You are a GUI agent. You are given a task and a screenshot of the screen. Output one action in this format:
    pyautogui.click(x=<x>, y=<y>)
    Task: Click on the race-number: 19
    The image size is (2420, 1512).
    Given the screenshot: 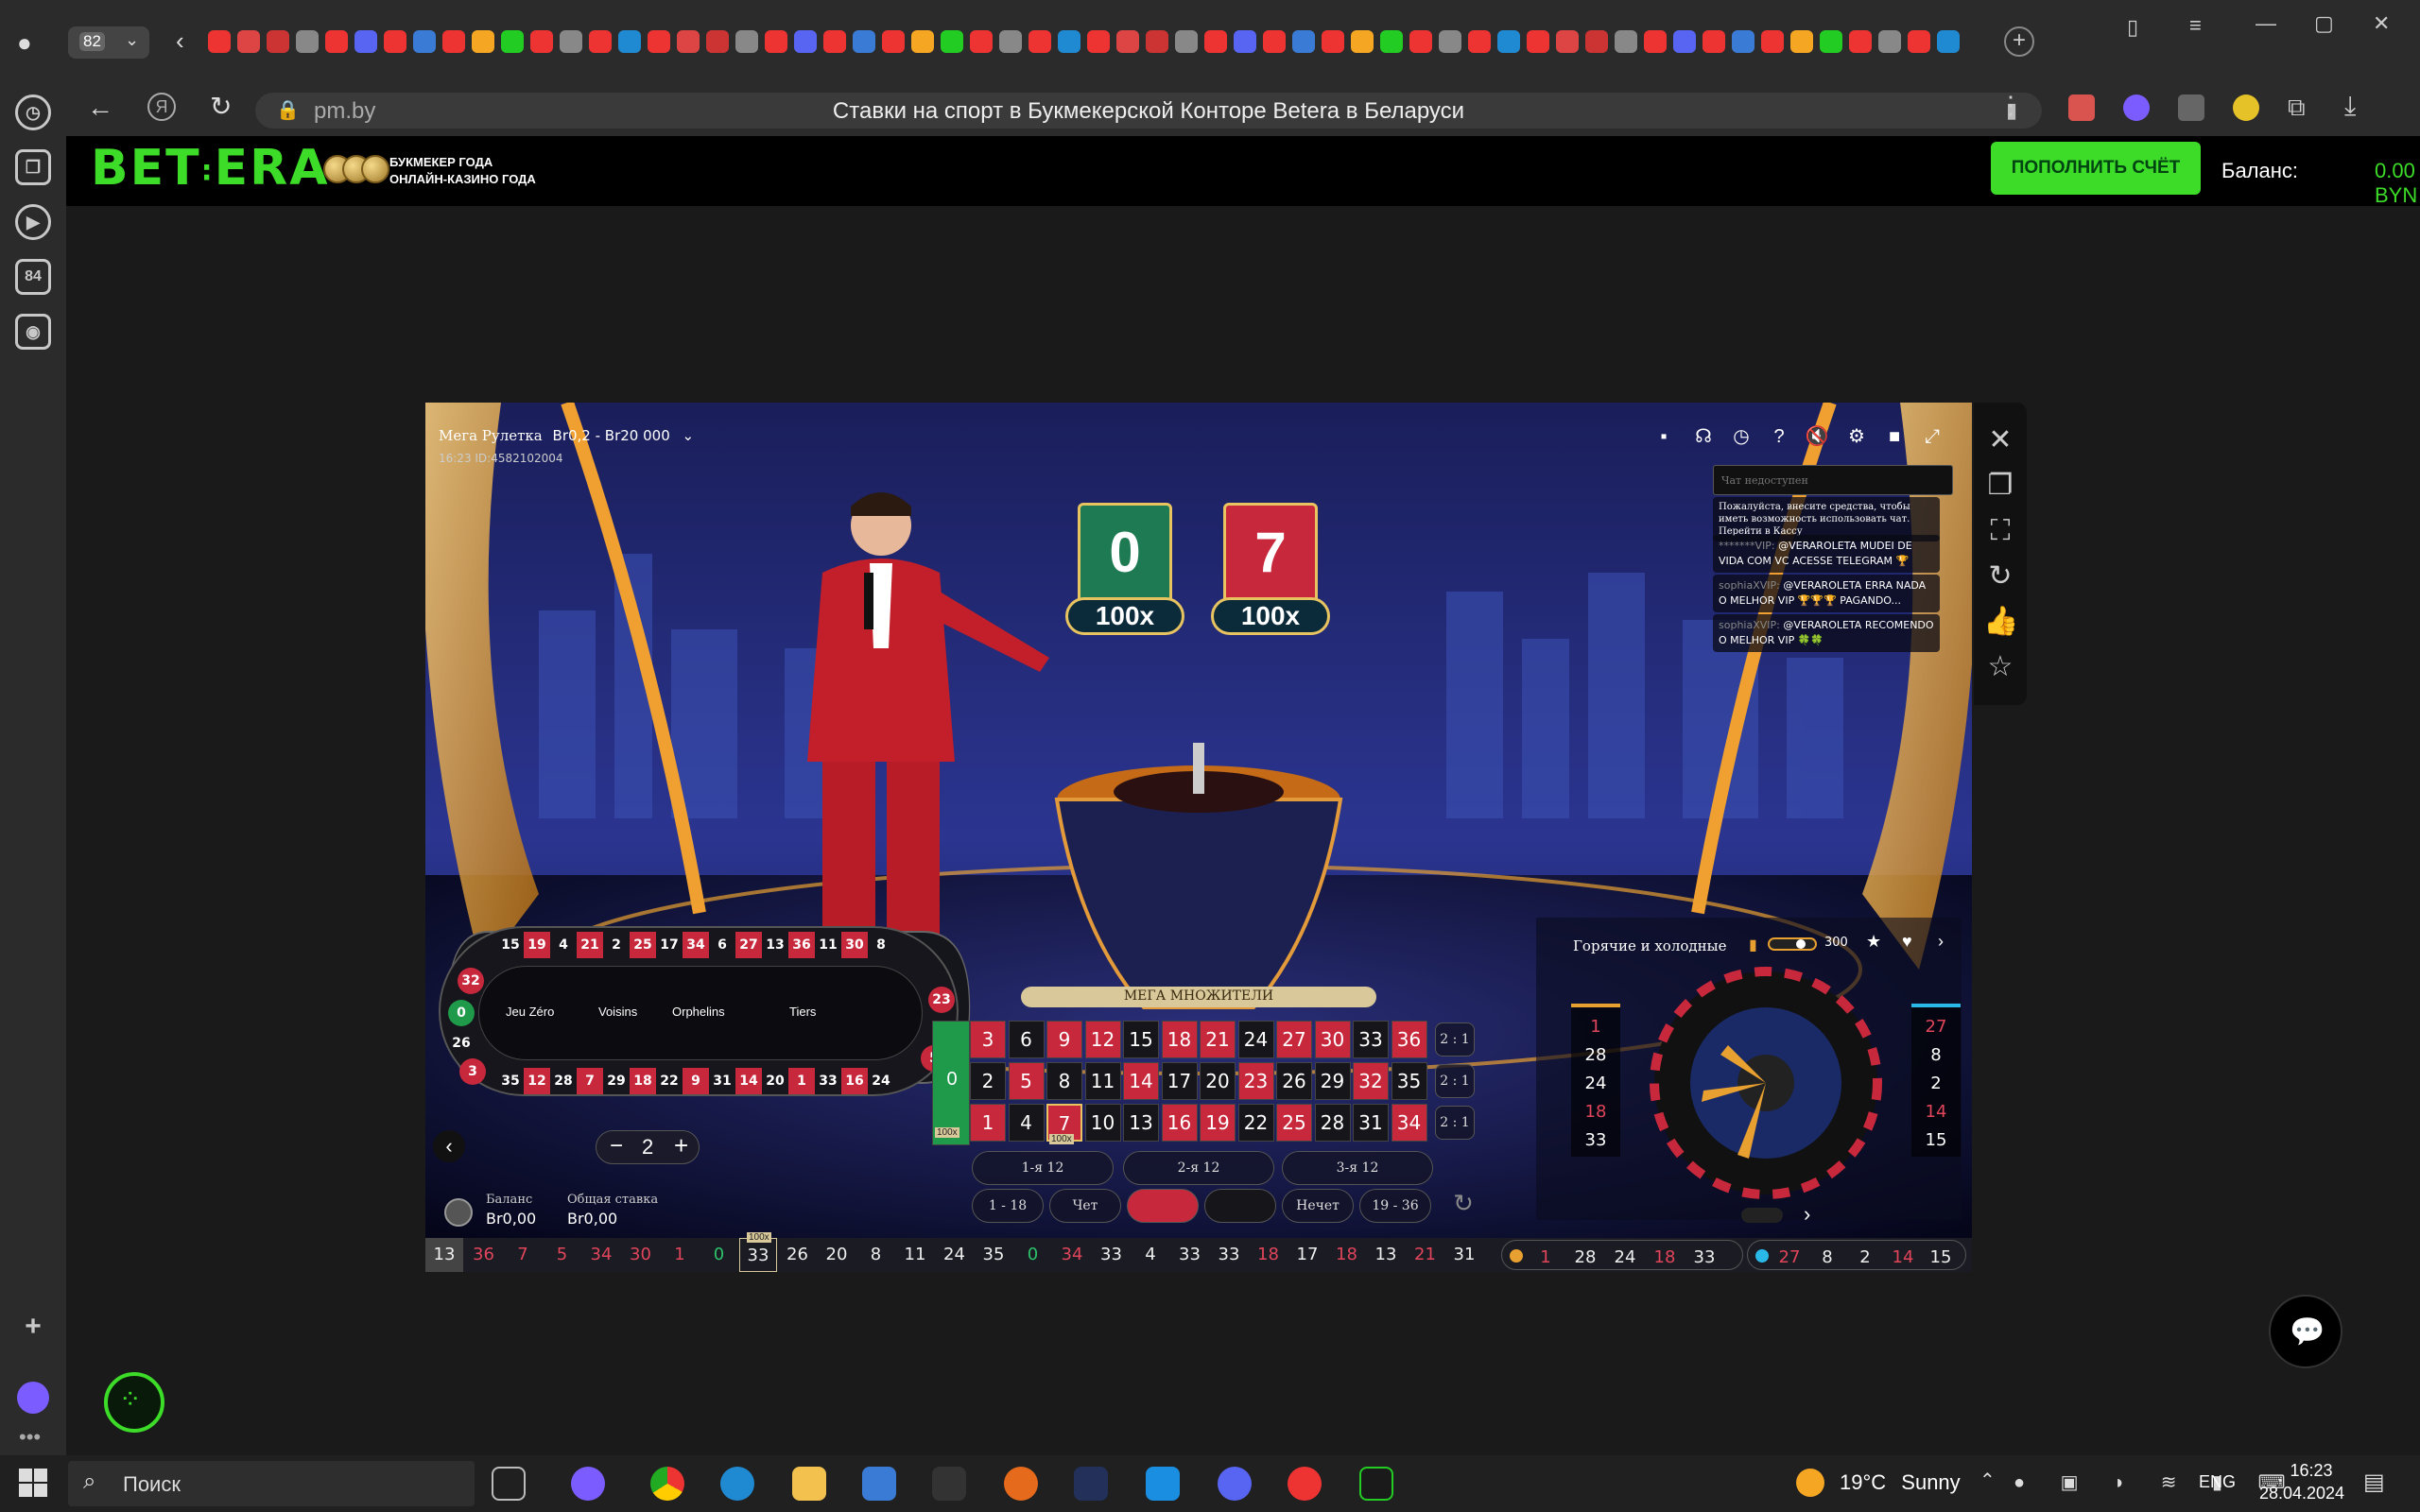 What is the action you would take?
    pyautogui.click(x=537, y=945)
    